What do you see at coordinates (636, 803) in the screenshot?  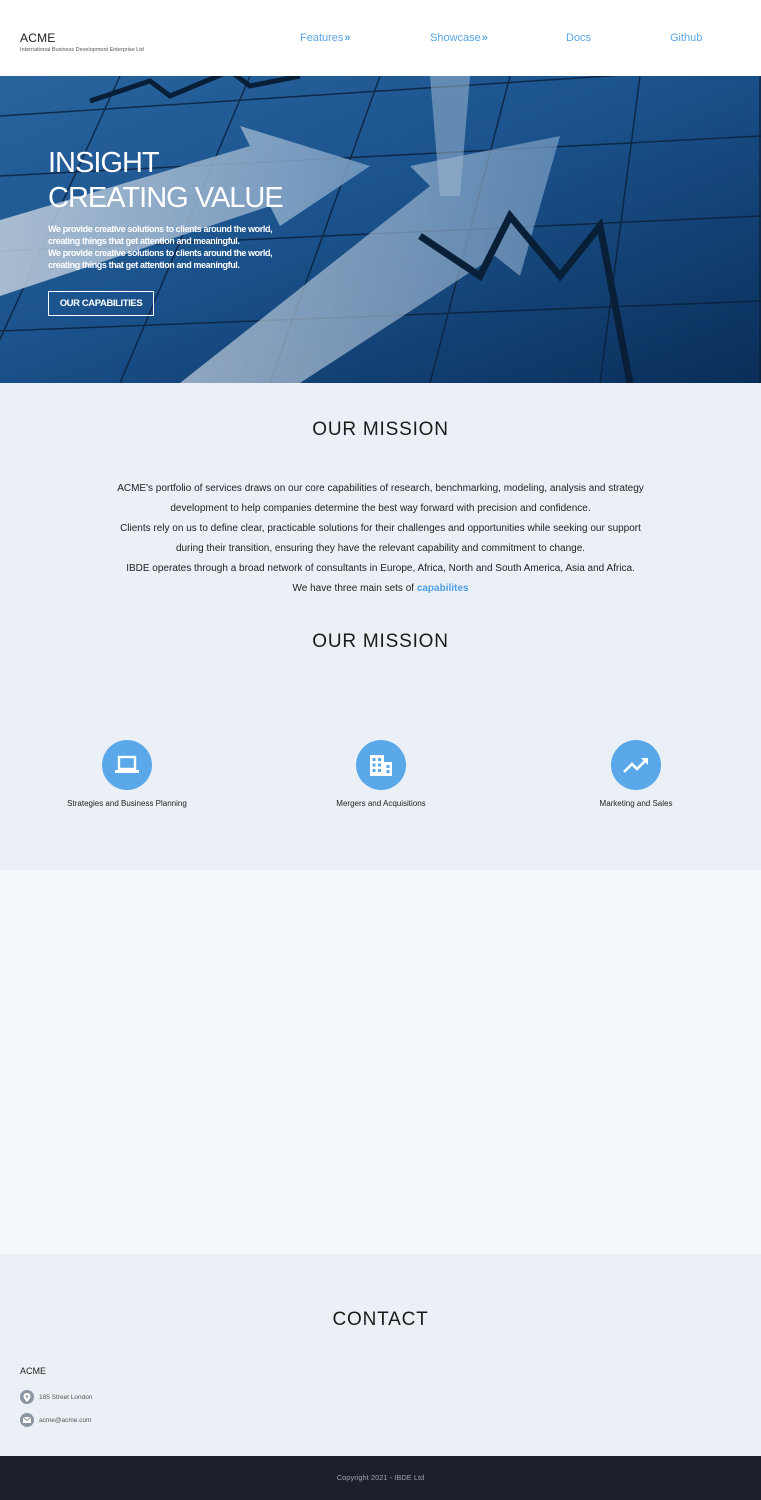 I see `capability-label: Marketing and Sales` at bounding box center [636, 803].